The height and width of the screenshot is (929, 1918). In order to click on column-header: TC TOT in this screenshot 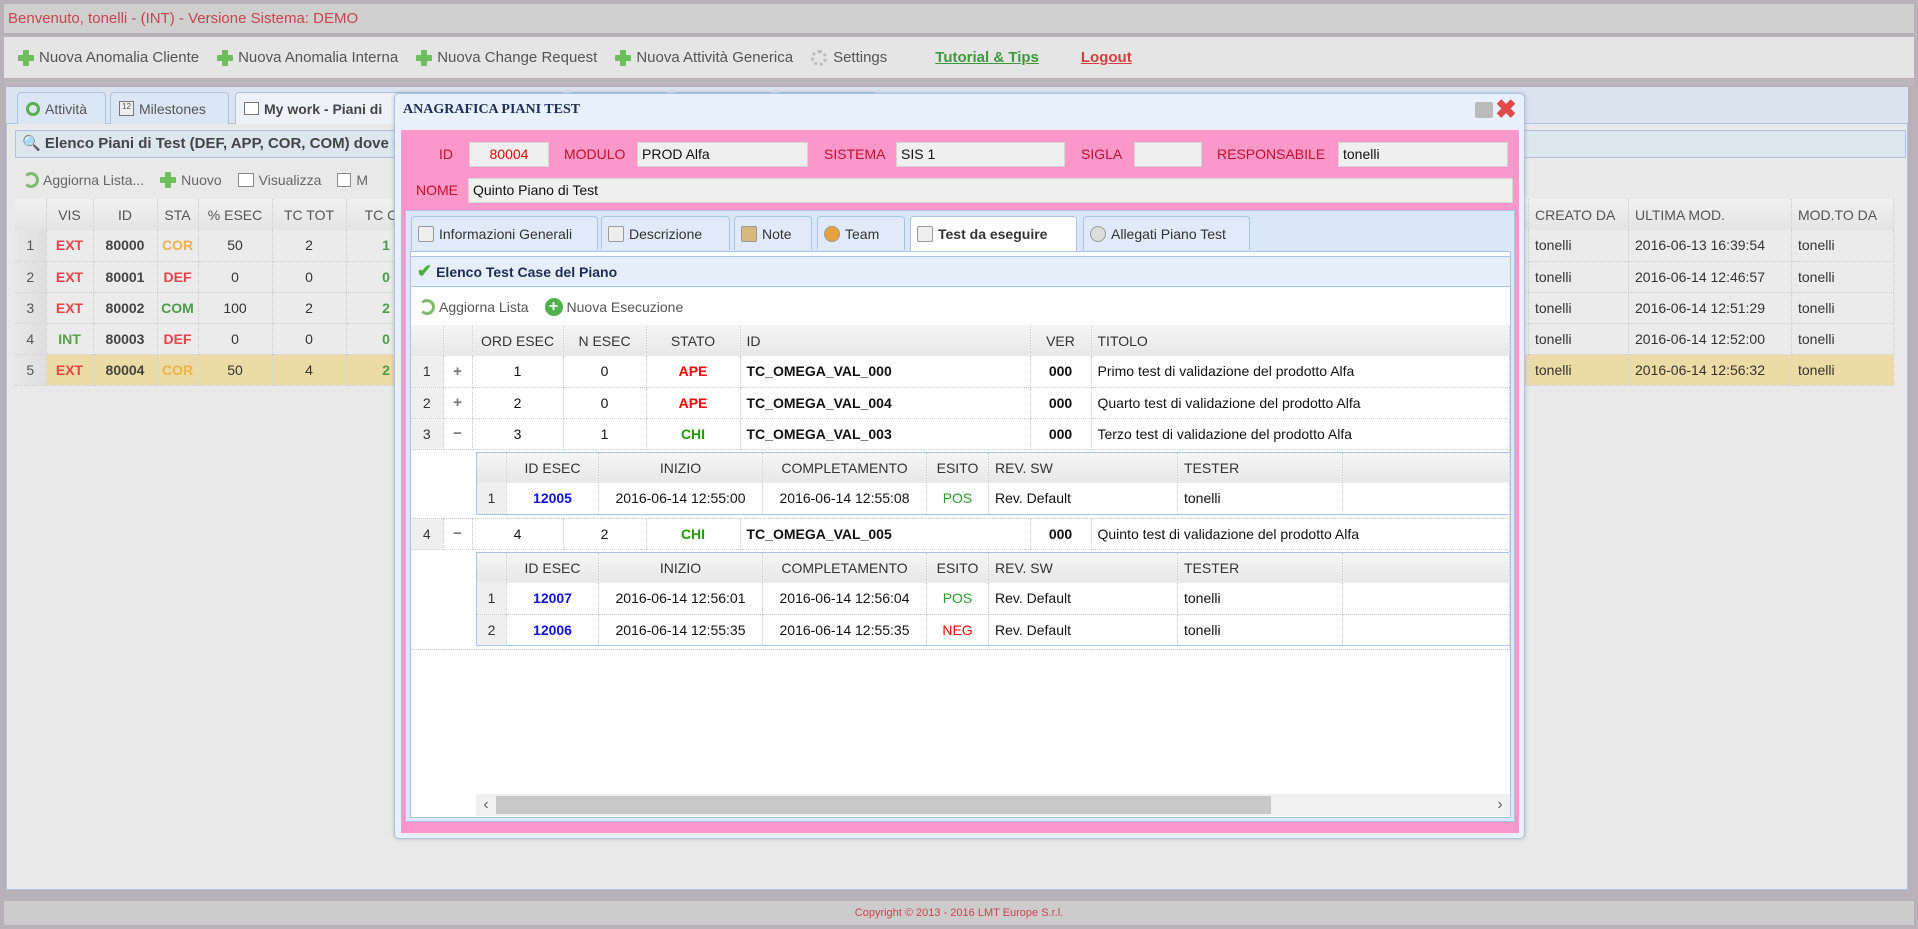, I will do `click(309, 214)`.